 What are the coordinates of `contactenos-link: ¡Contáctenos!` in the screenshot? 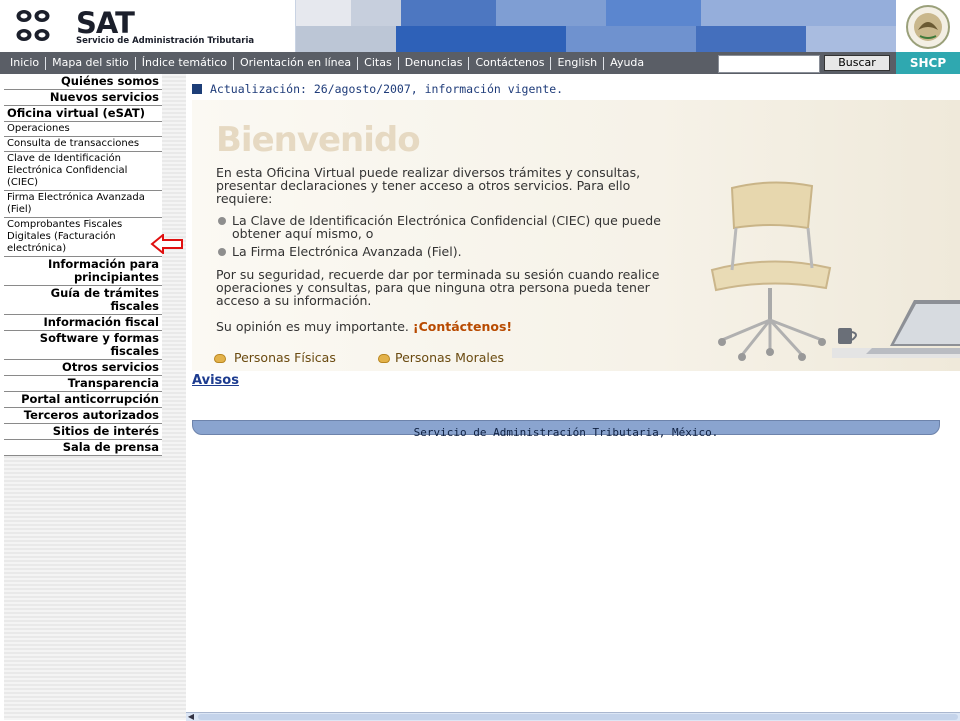 It's located at (462, 326).